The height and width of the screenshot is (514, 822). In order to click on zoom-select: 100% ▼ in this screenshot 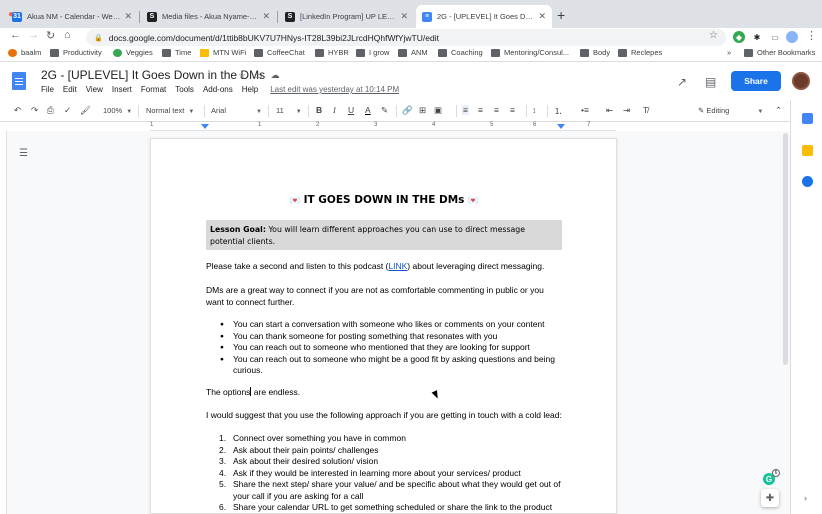, I will do `click(117, 110)`.